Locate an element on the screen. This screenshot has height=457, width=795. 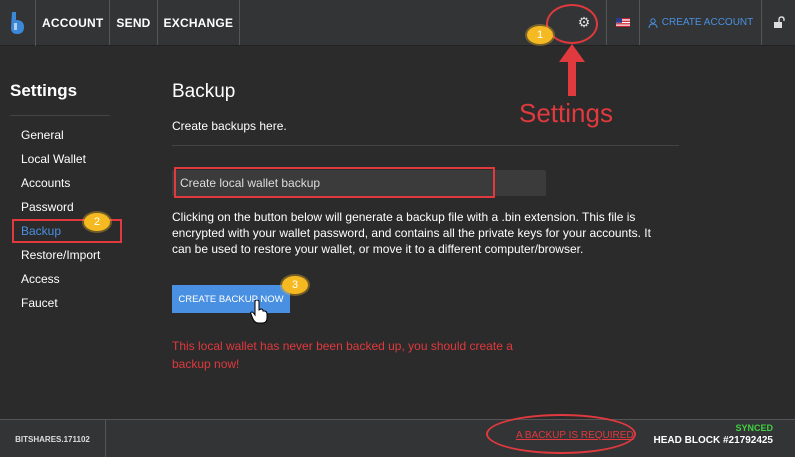
input-highlight is located at coordinates (334, 182).